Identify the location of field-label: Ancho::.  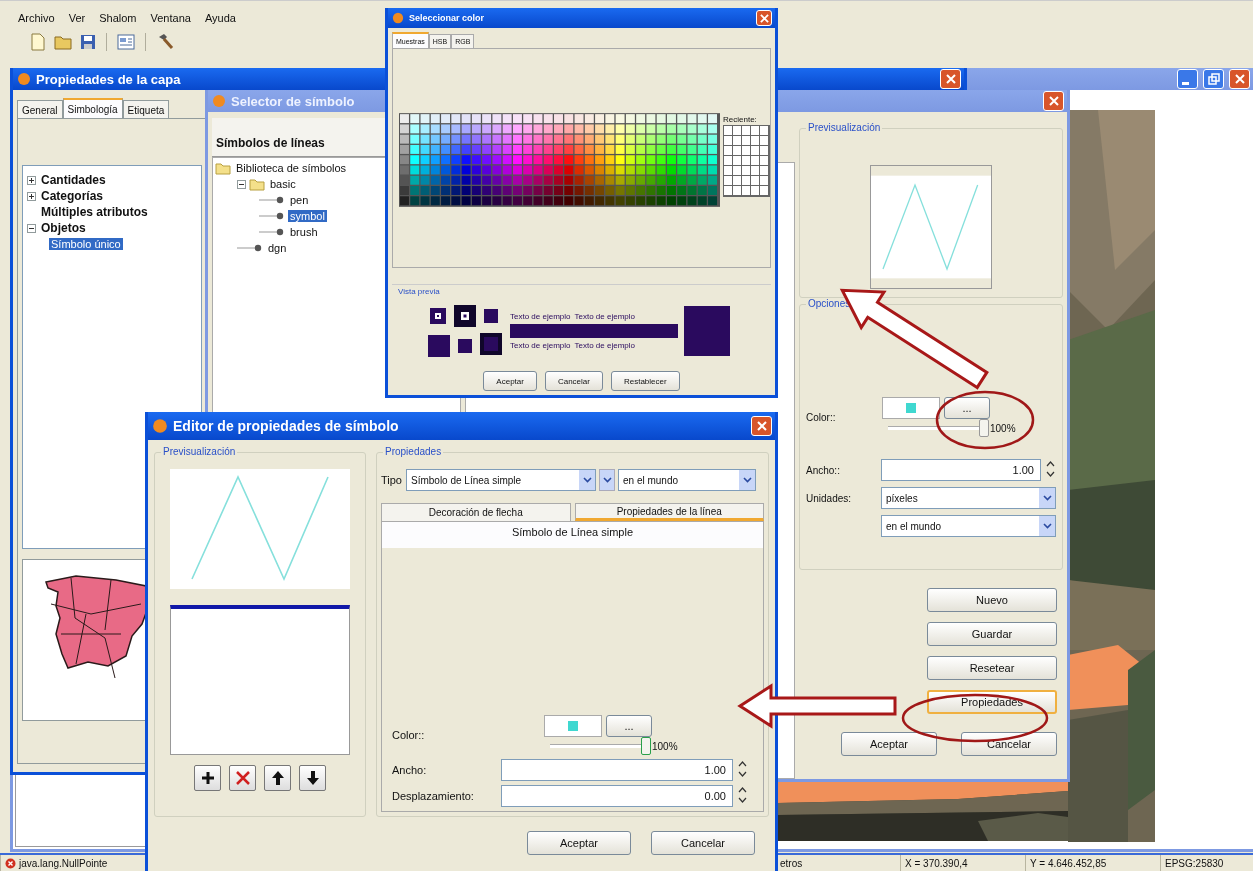
(823, 470).